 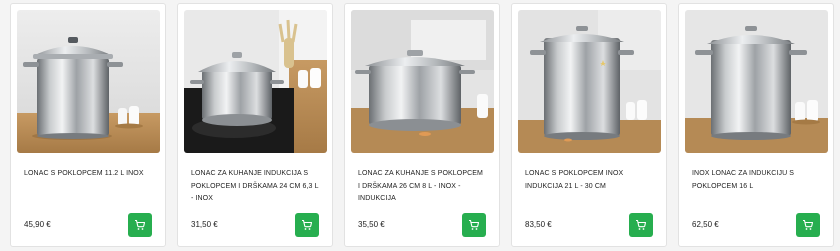 What do you see at coordinates (538, 224) in the screenshot?
I see `product-price: 83,50 €` at bounding box center [538, 224].